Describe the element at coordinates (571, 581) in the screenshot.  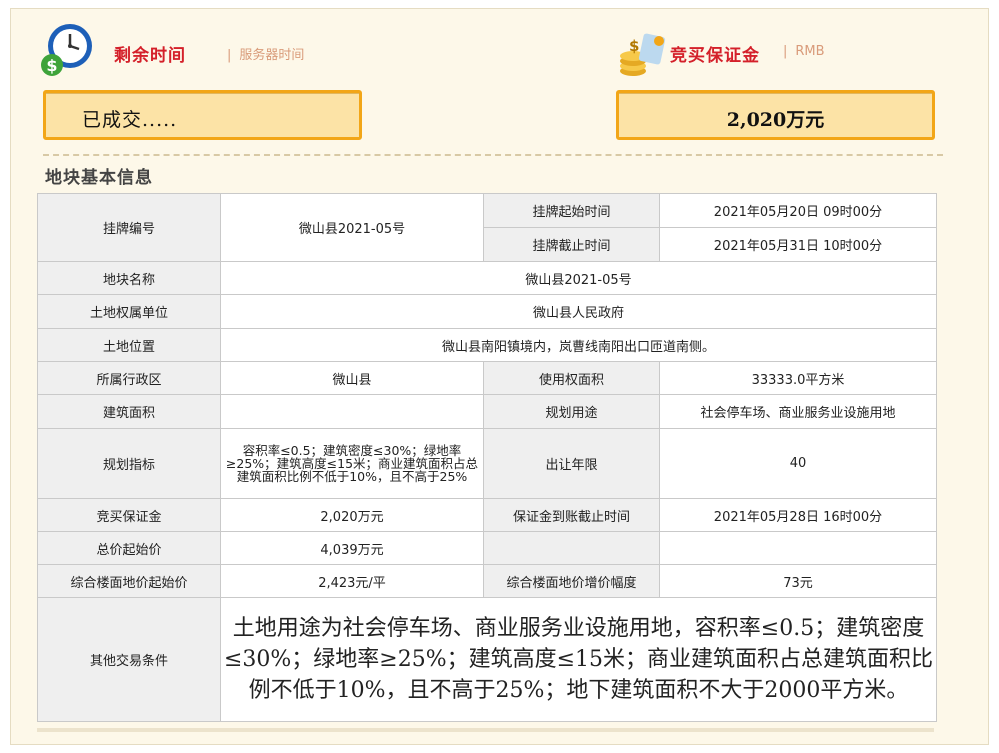
I see `increment-key: 综合楼面地价增价幅度` at that location.